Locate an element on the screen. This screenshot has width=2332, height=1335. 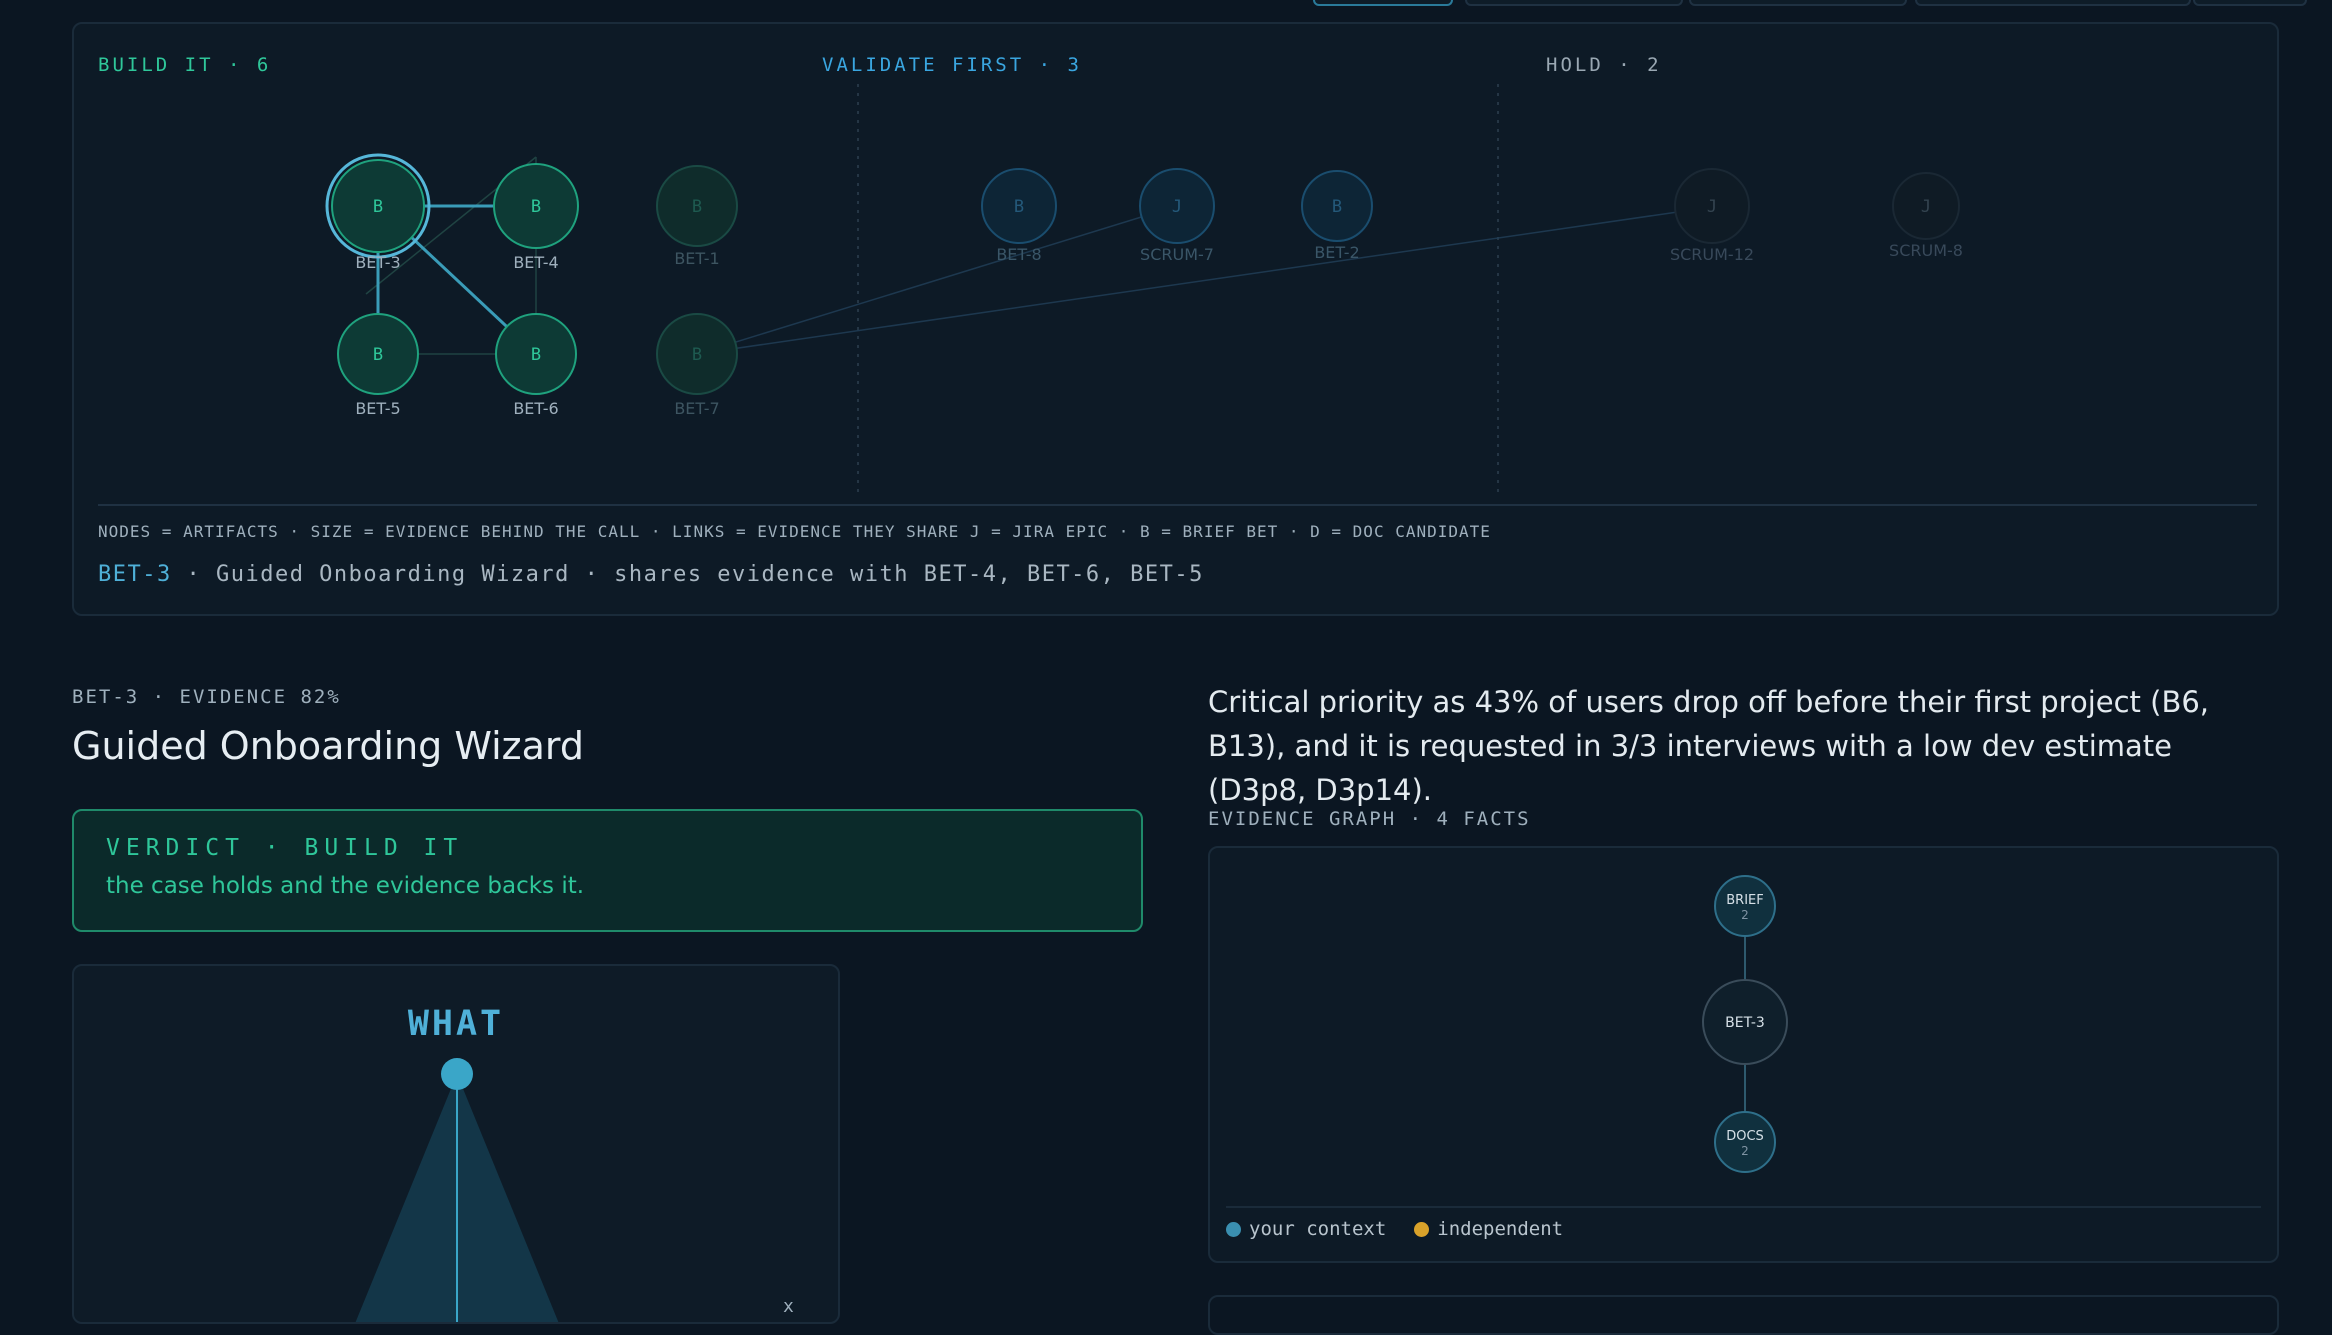
selection-id: BET-3 is located at coordinates (135, 574).